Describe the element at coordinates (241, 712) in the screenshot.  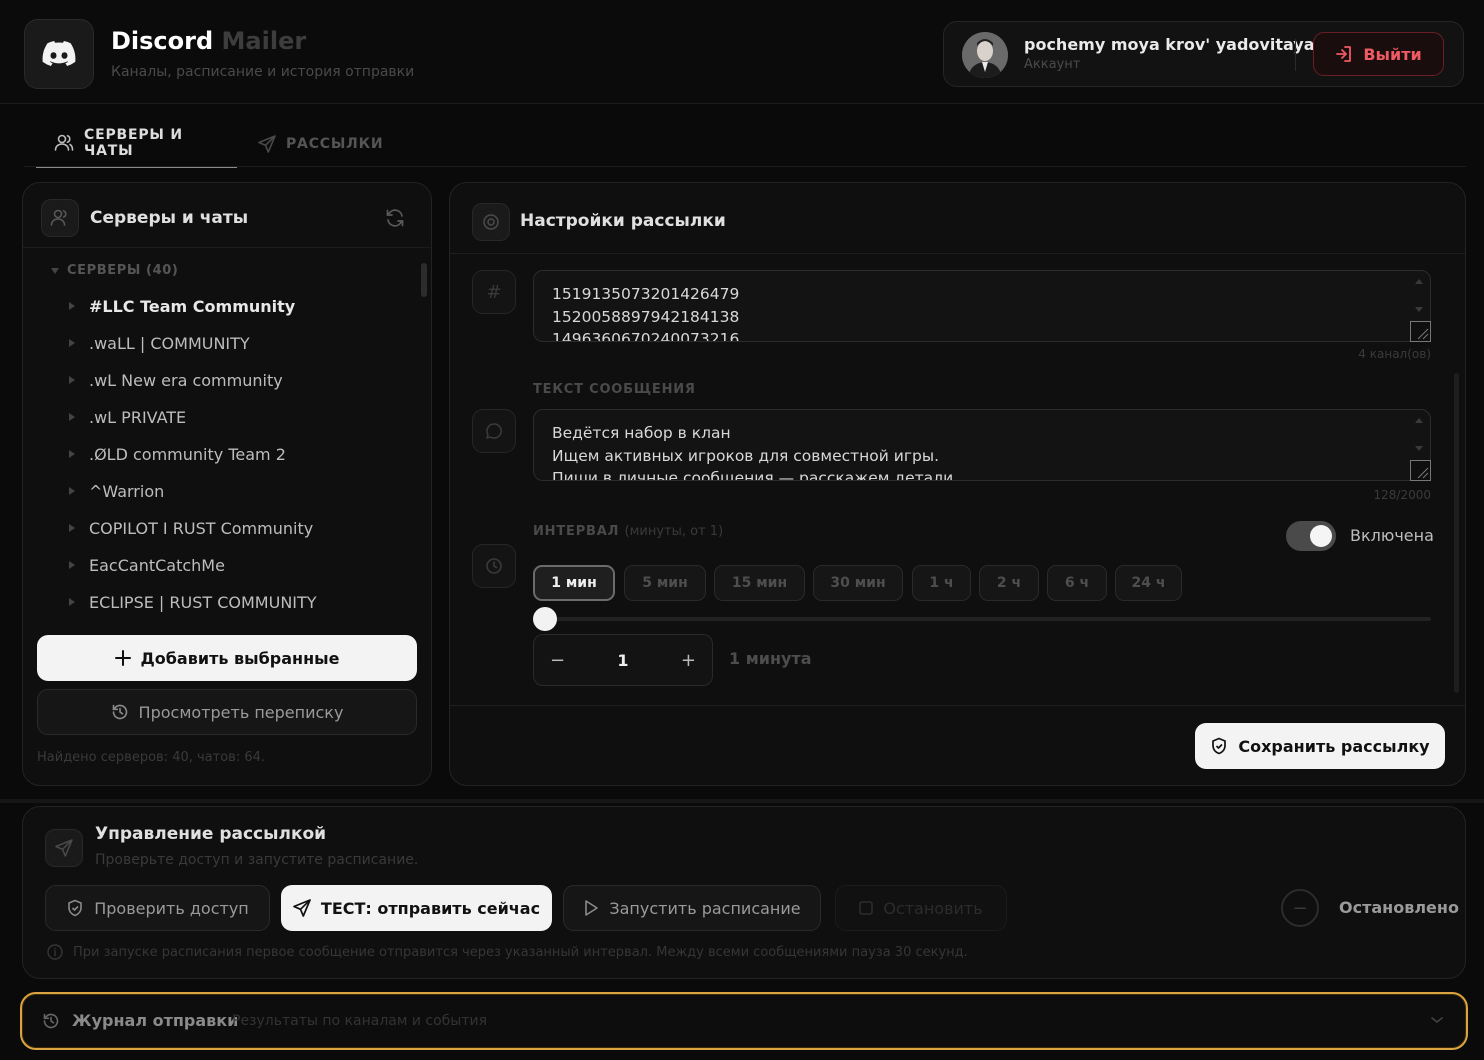
I see `view-chat-label: Просмотреть переписку` at that location.